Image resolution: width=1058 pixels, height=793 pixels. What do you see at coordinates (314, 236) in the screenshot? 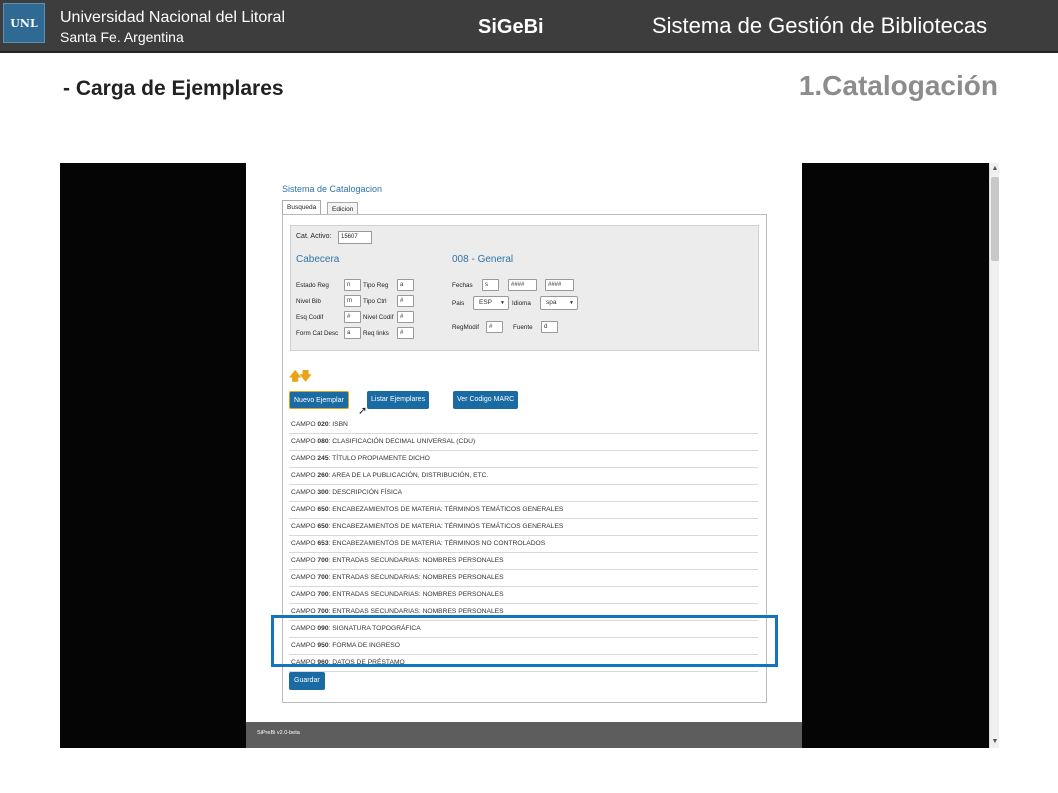
I see `cat-activo-label: Cat. Activo:` at bounding box center [314, 236].